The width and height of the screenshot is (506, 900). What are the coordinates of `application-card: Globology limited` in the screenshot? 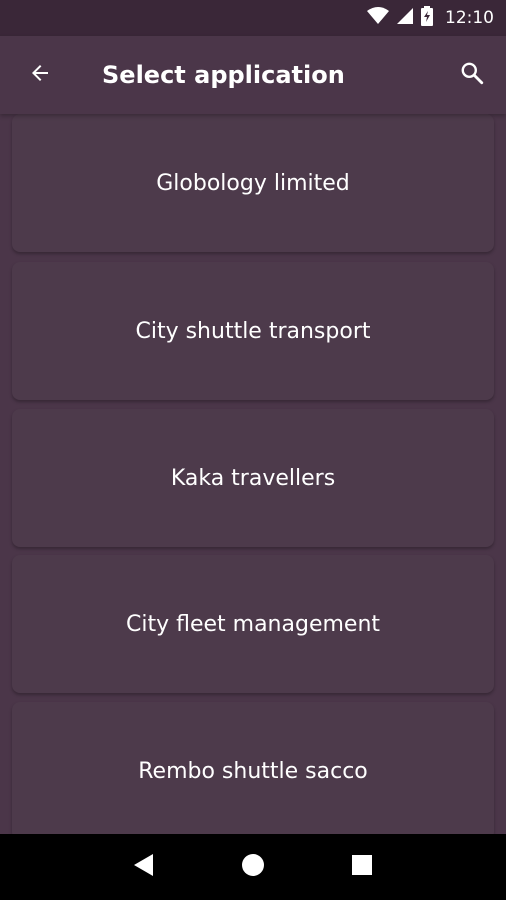 It's located at (253, 183).